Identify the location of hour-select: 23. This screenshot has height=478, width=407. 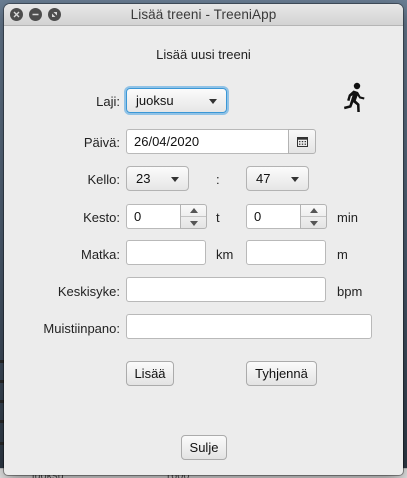
(157, 178).